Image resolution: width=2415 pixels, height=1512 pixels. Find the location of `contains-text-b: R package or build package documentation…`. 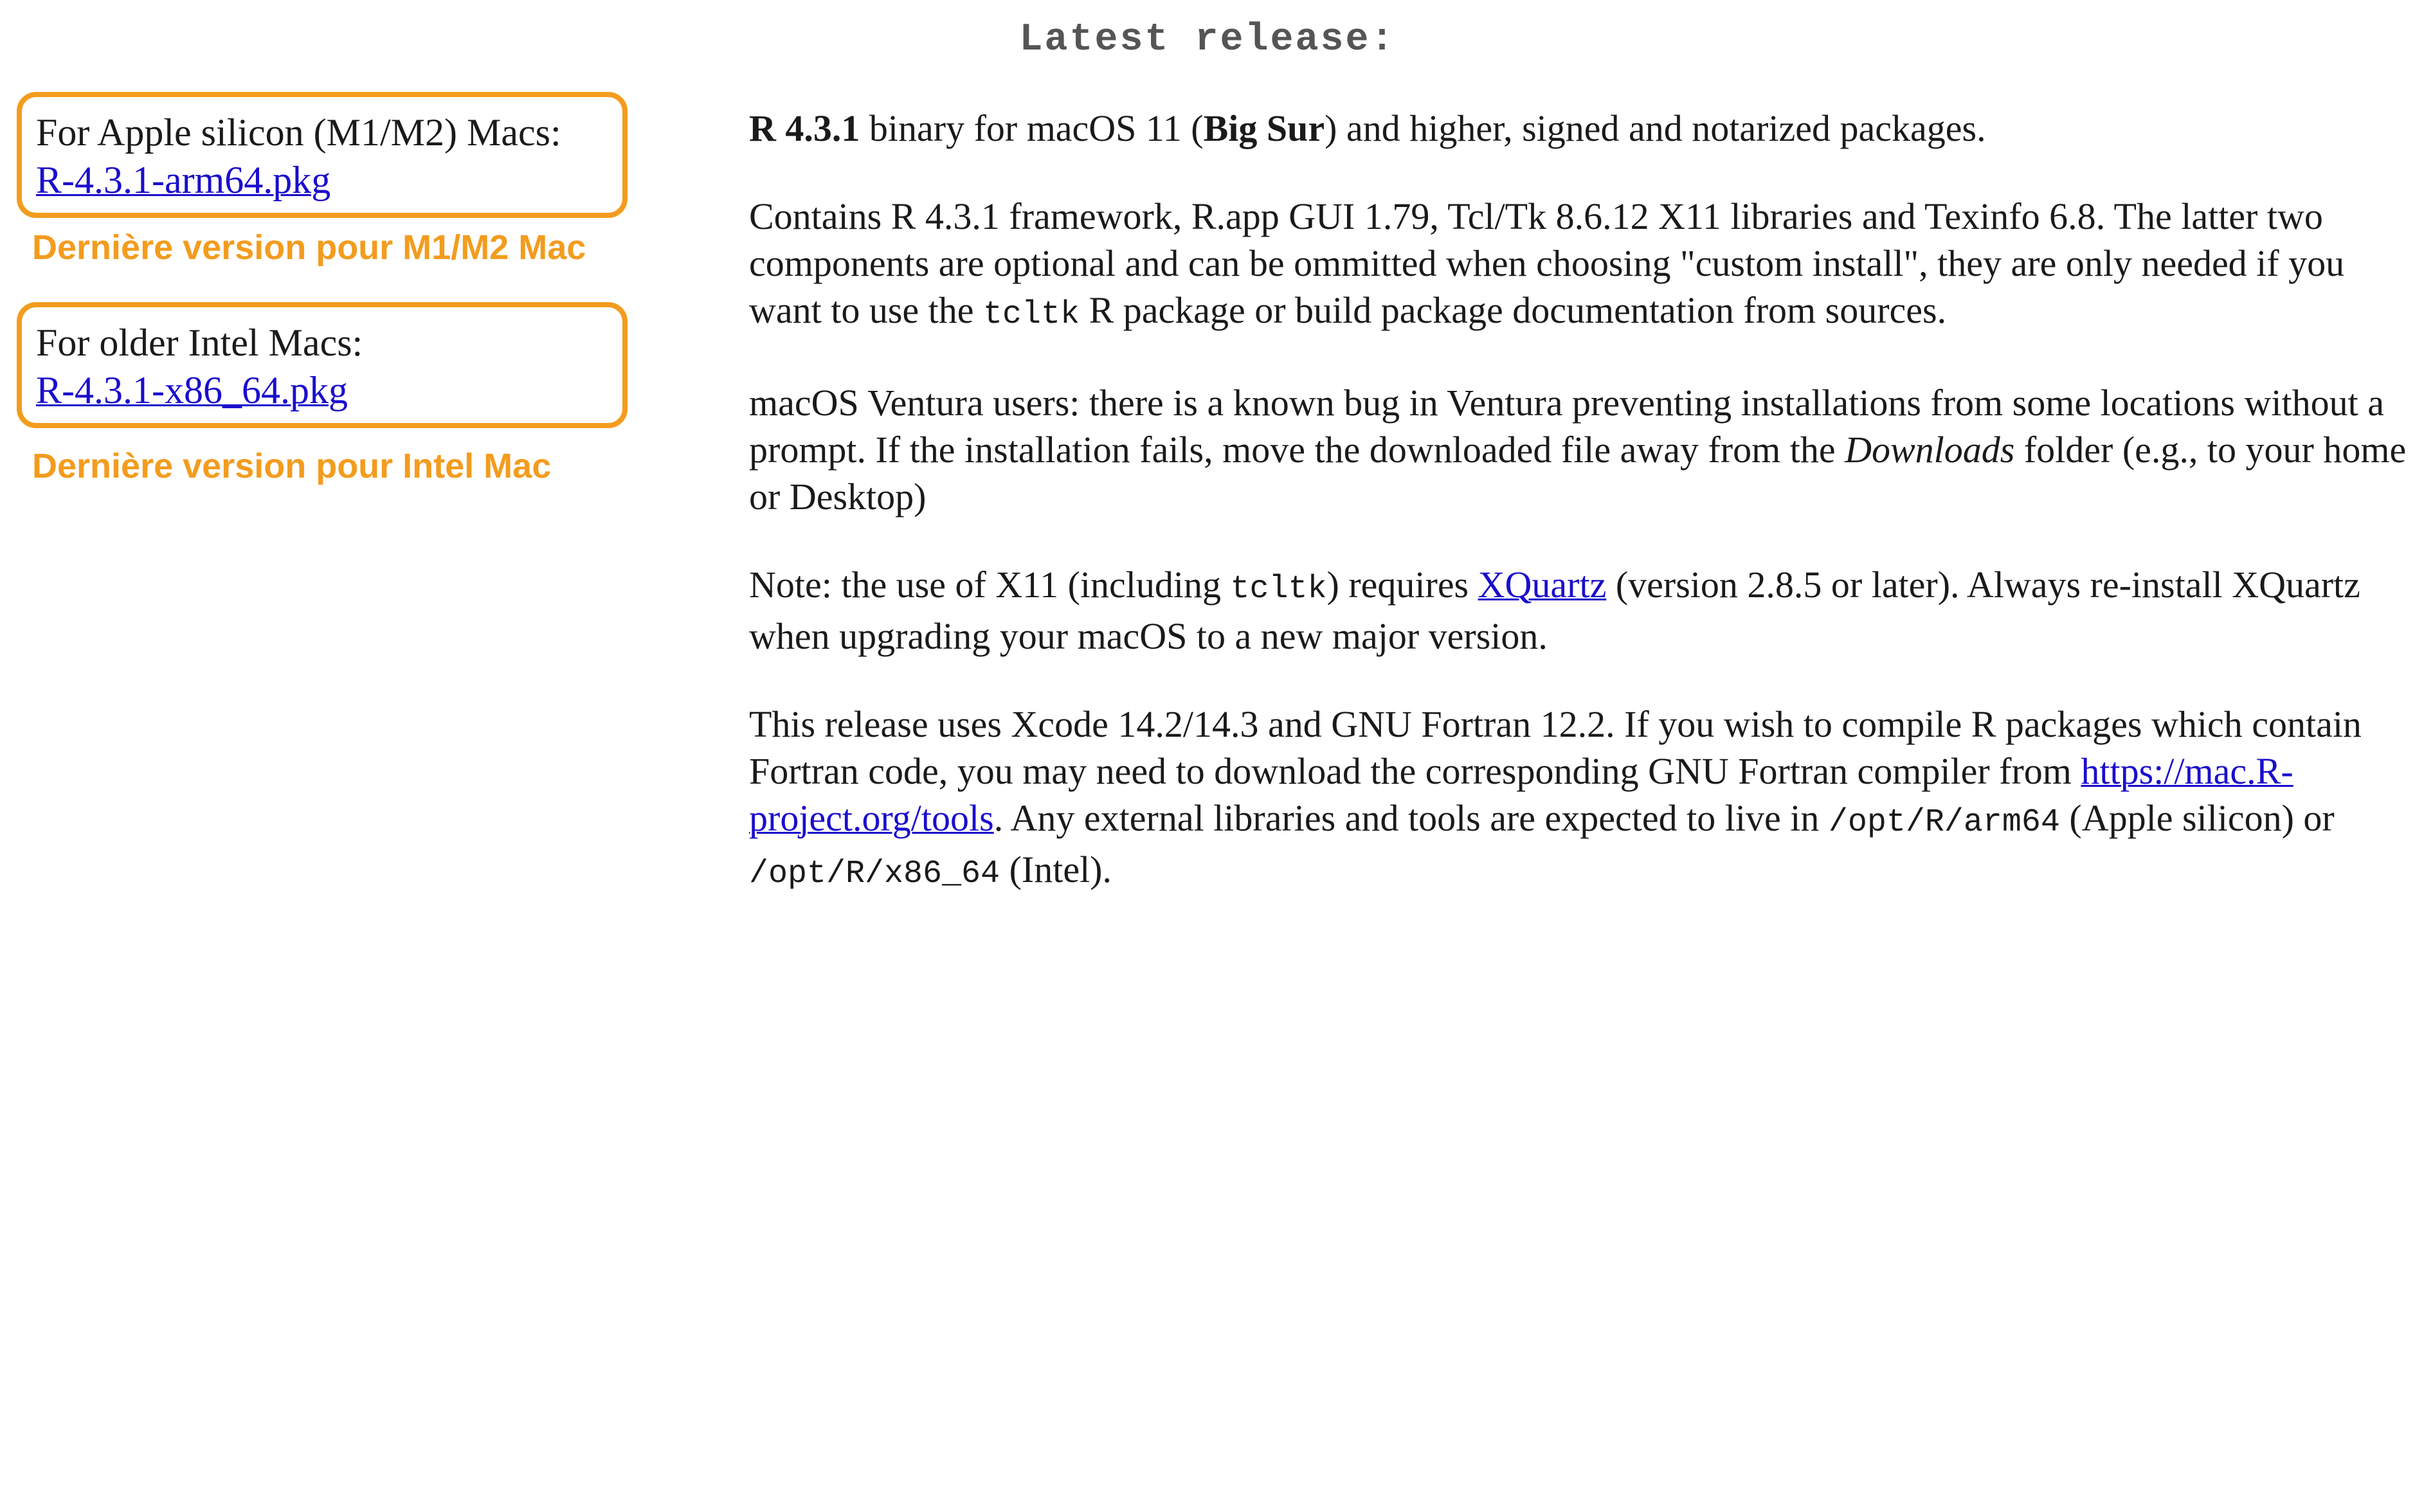

contains-text-b: R package or build package documentation… is located at coordinates (1513, 310).